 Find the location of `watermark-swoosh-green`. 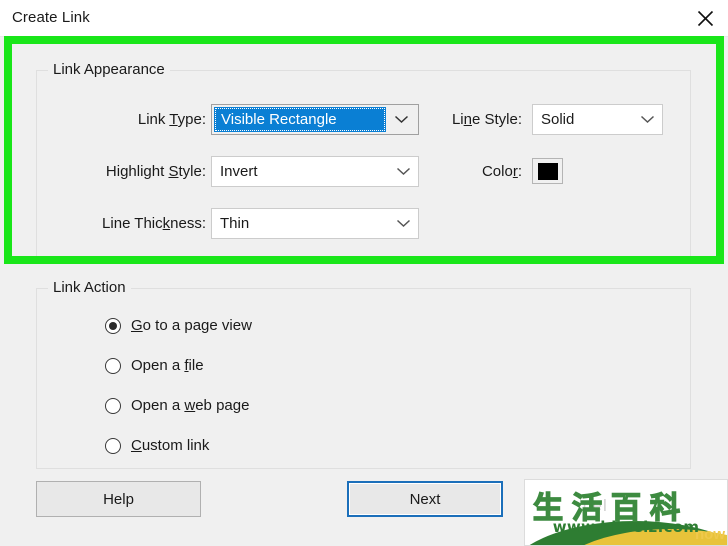

watermark-swoosh-green is located at coordinates (626, 533).